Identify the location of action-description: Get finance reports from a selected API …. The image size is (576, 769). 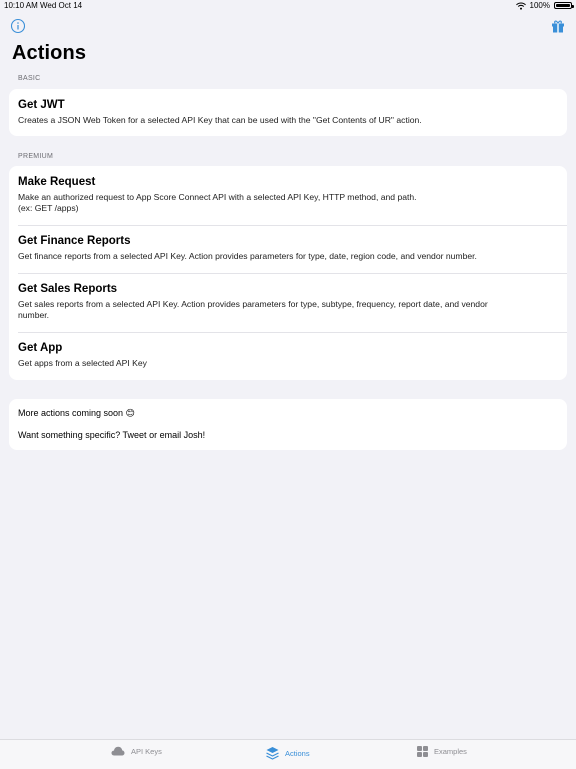
(247, 256).